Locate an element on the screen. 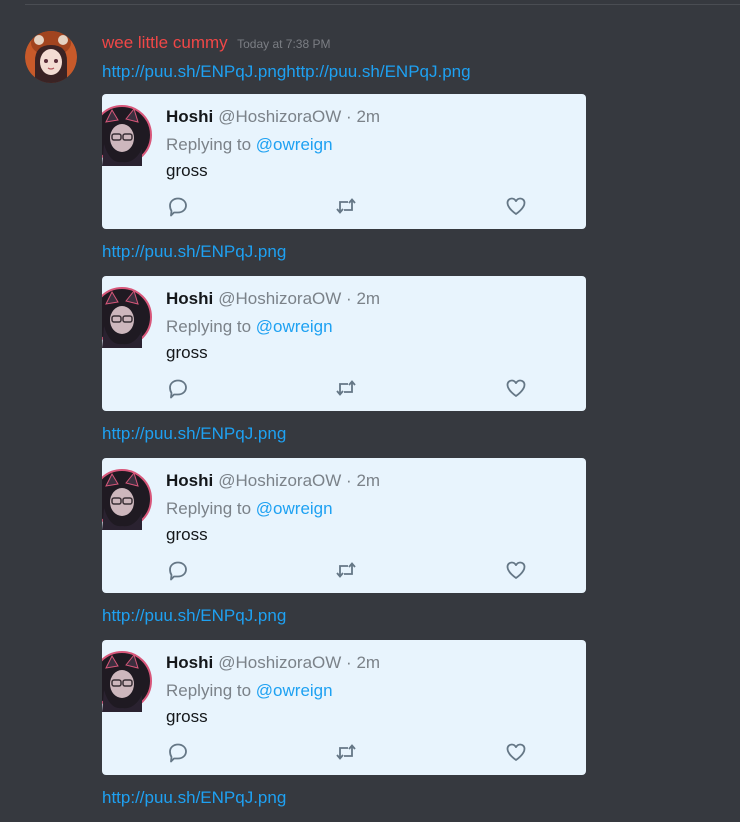 This screenshot has height=822, width=740. message-header: wee little cummy Today at 7:38 PM is located at coordinates (216, 43).